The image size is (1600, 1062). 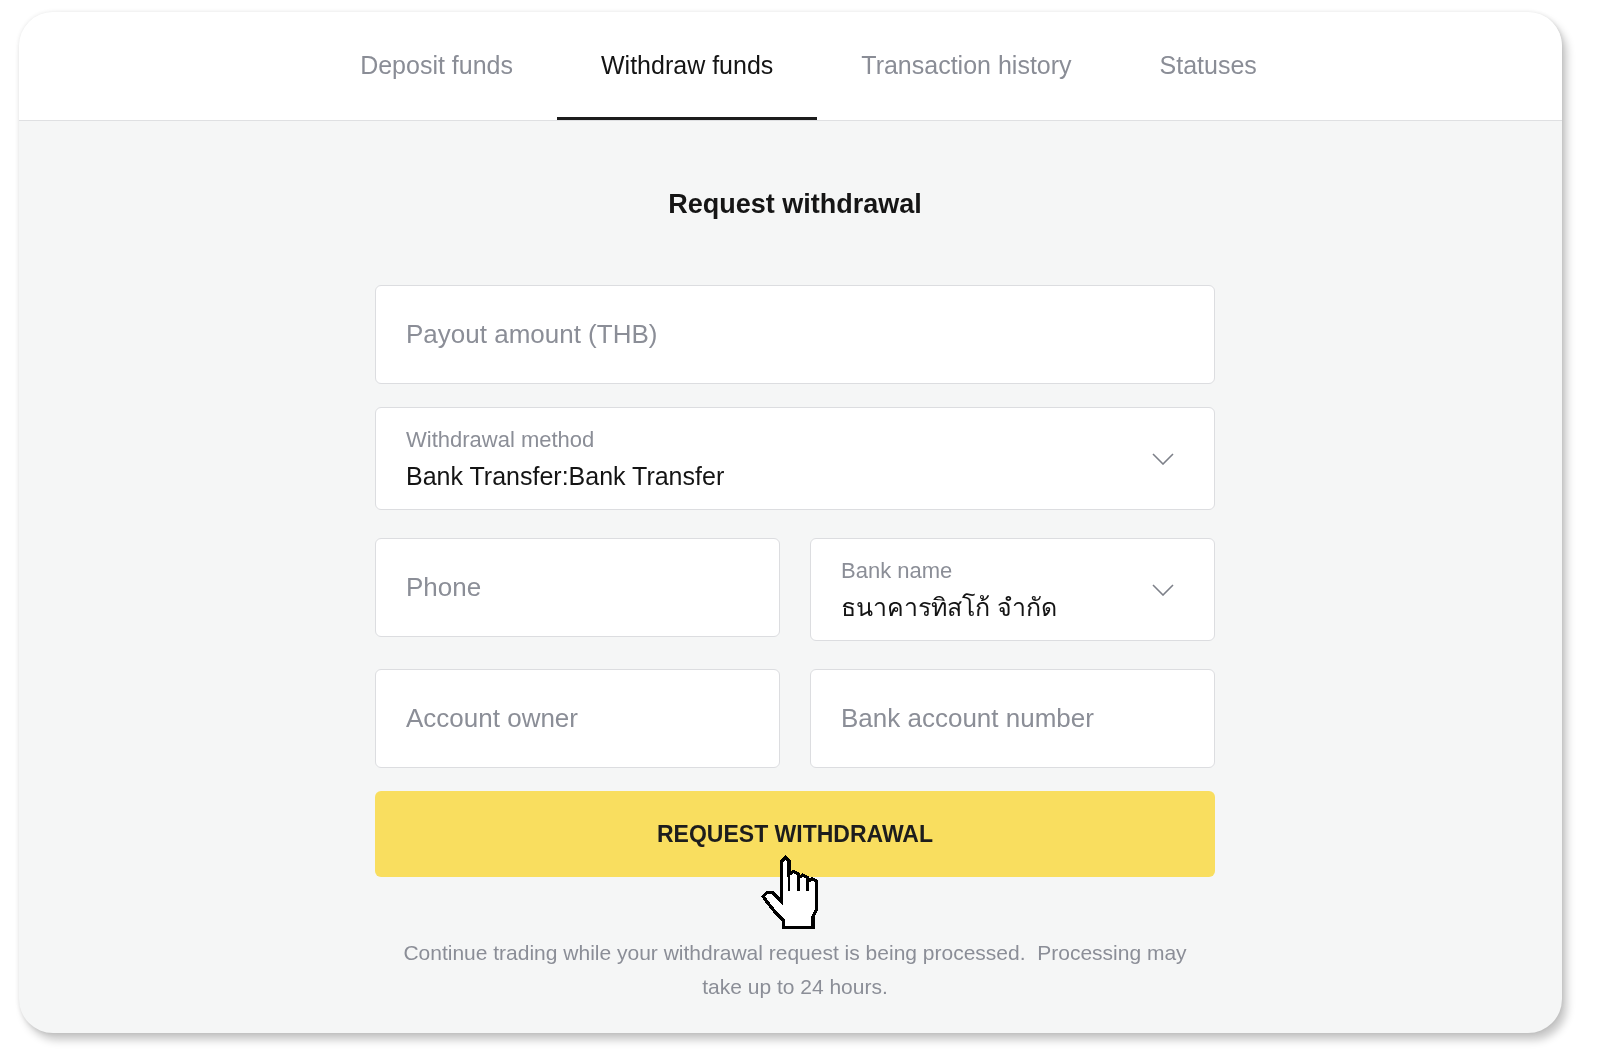 What do you see at coordinates (500, 439) in the screenshot?
I see `field-label: Withdrawal method` at bounding box center [500, 439].